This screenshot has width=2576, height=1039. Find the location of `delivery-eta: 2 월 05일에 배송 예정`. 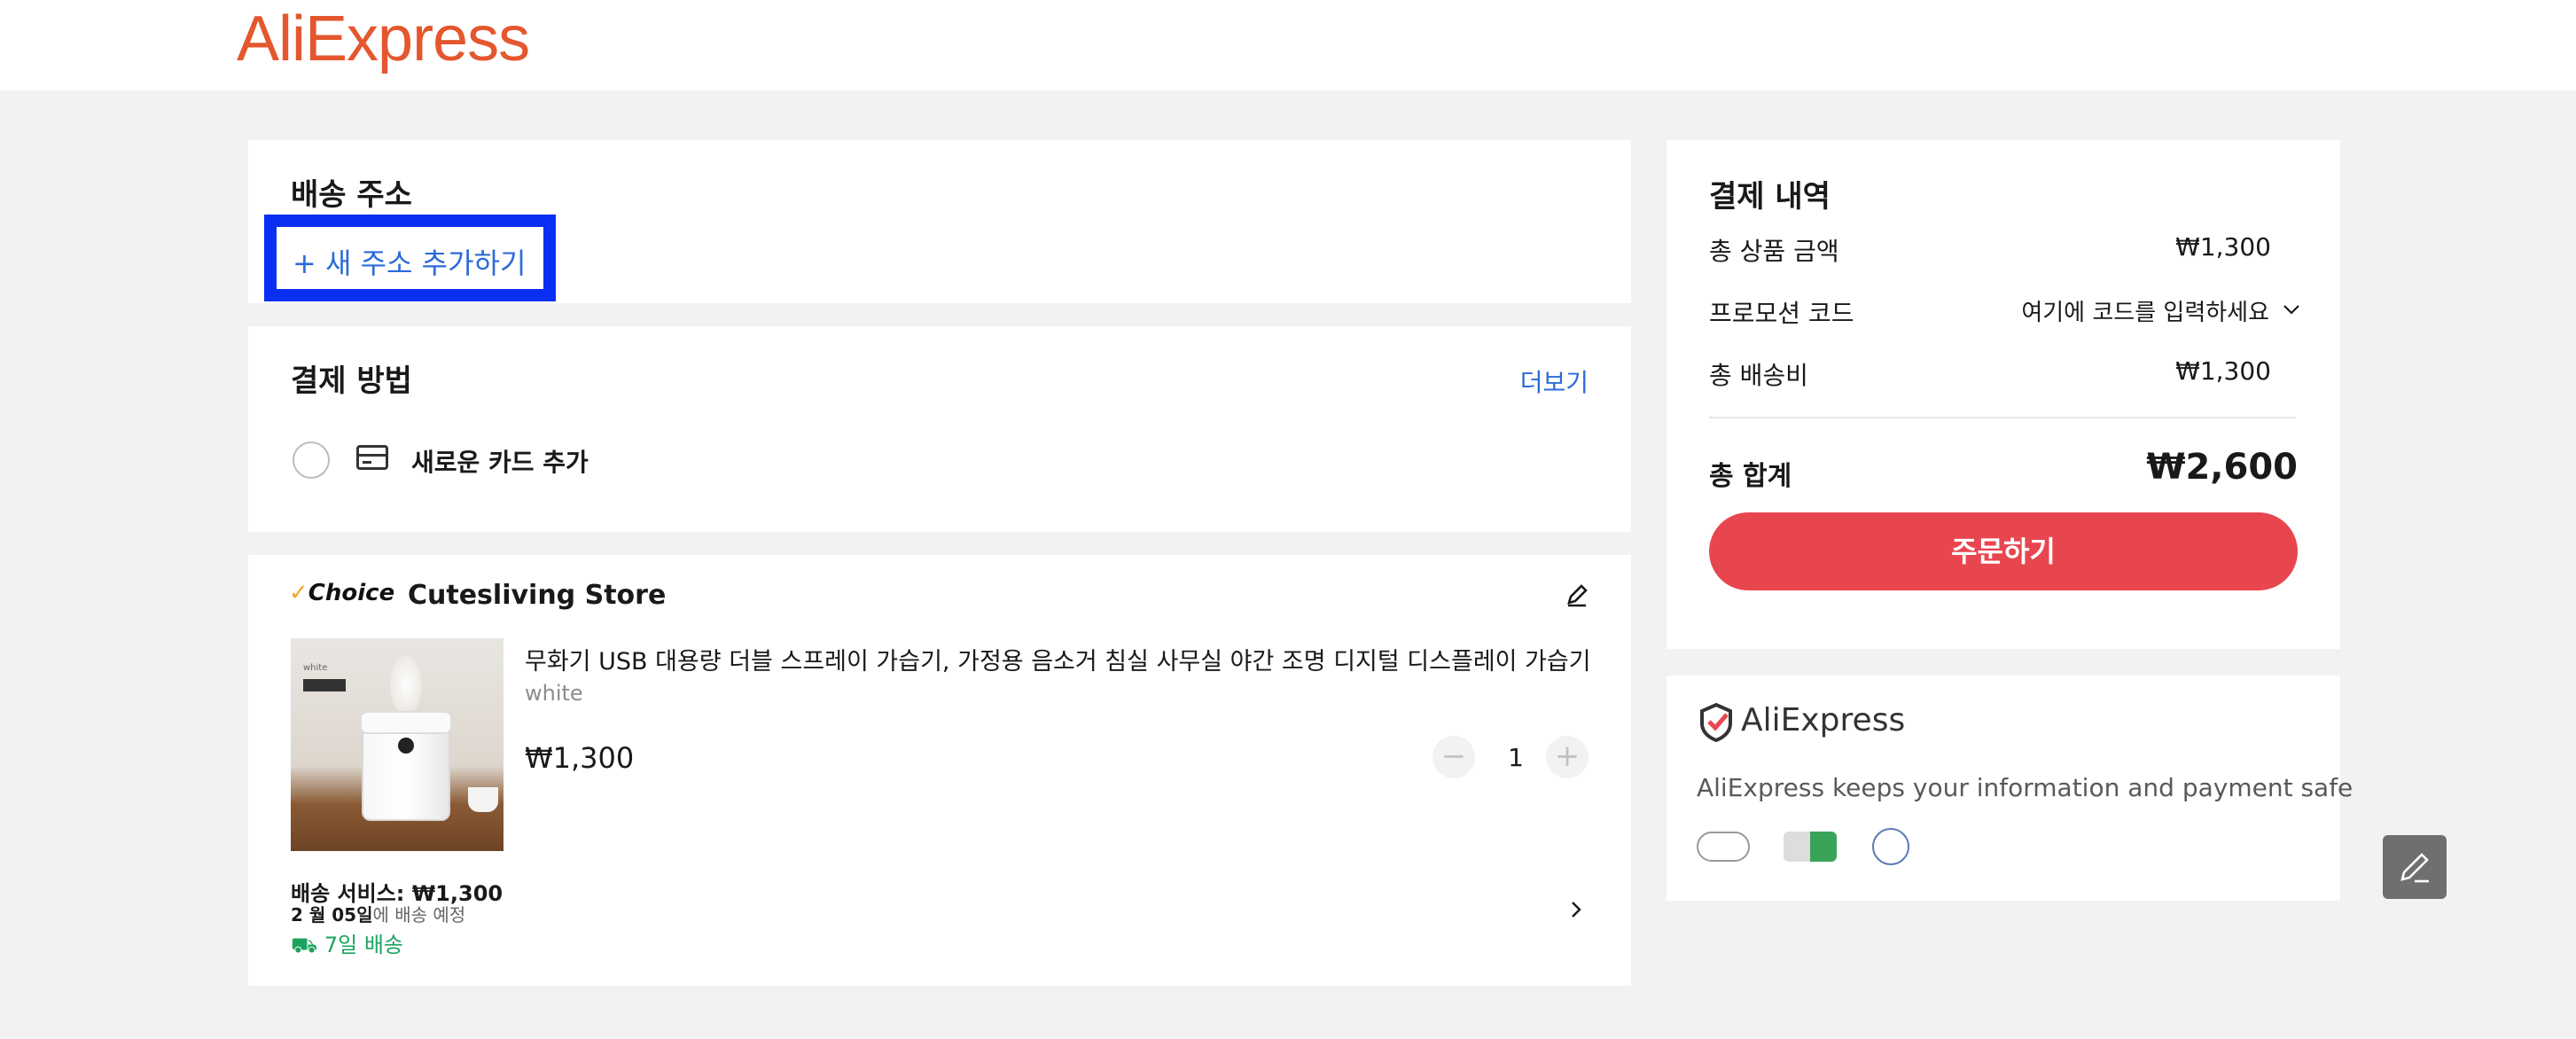

delivery-eta: 2 월 05일에 배송 예정 is located at coordinates (378, 915).